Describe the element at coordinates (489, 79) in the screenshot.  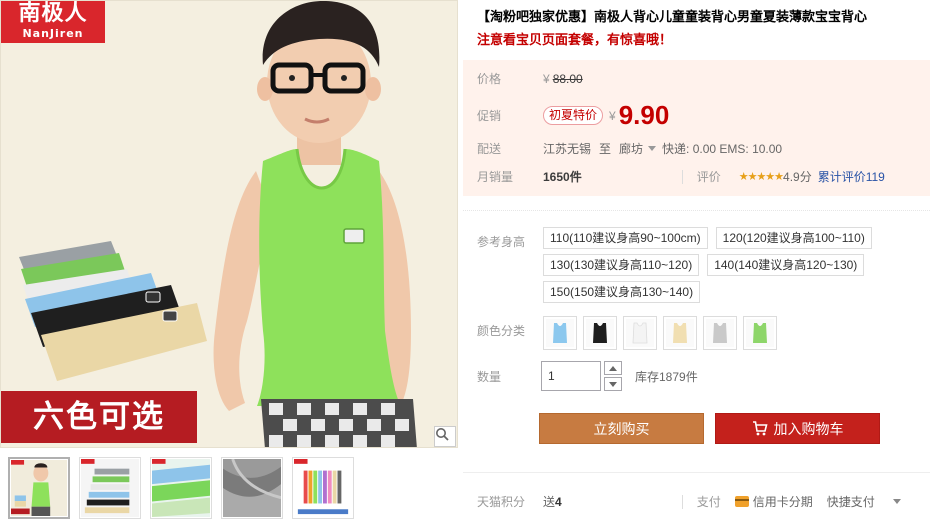
I see `price-label: 价格` at that location.